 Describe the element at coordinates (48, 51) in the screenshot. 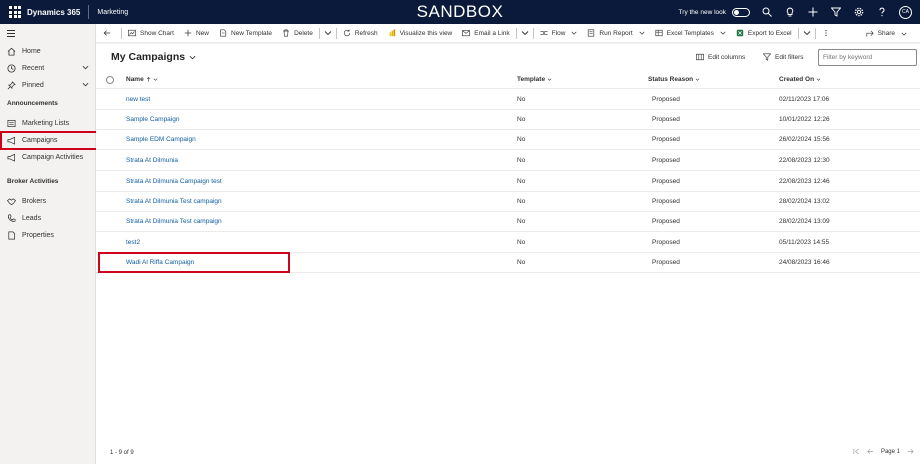

I see `sidebar-item-home: Home` at that location.